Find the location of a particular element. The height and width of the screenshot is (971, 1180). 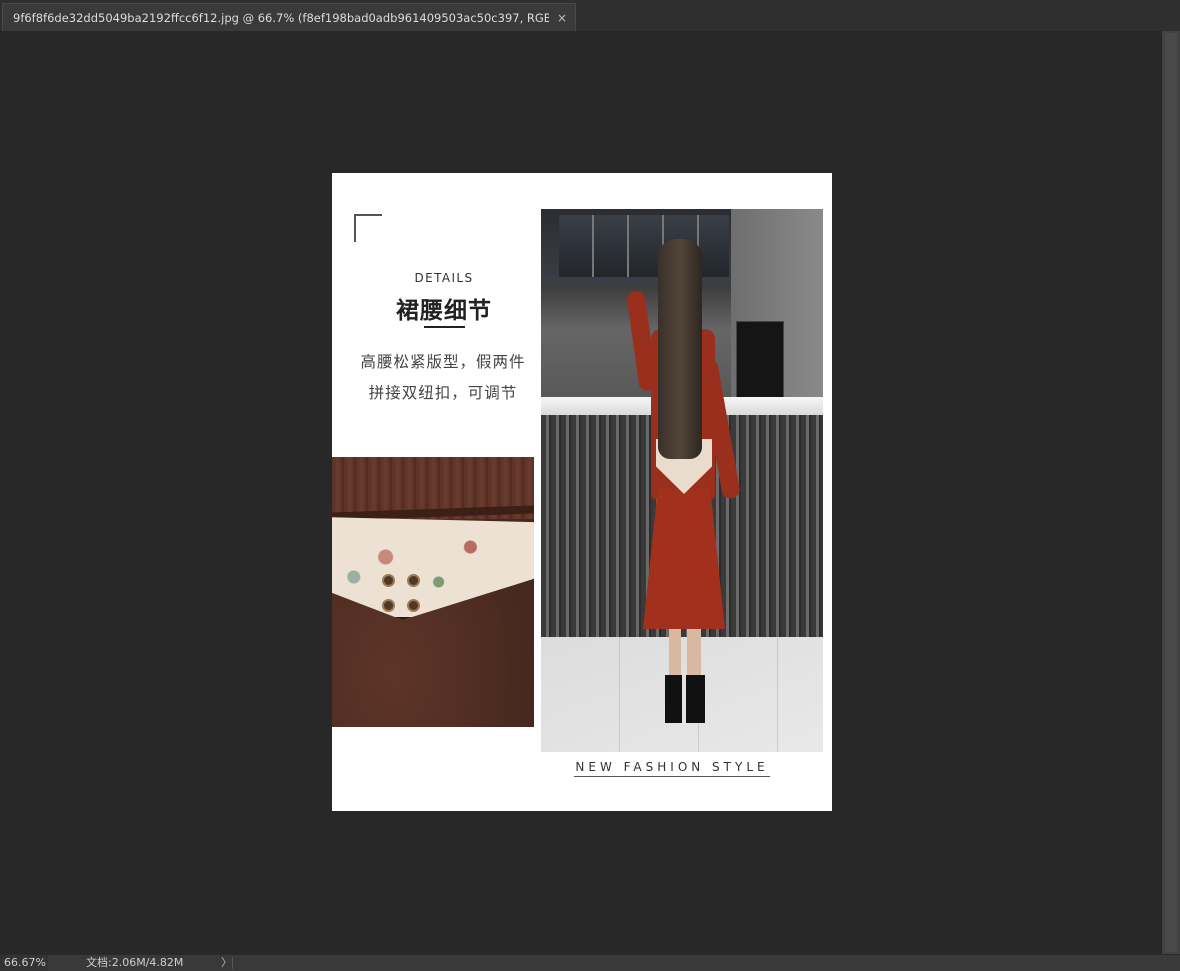

status-bar: 66.67% 文档:2.06M/4.82M 〉 is located at coordinates (590, 962).